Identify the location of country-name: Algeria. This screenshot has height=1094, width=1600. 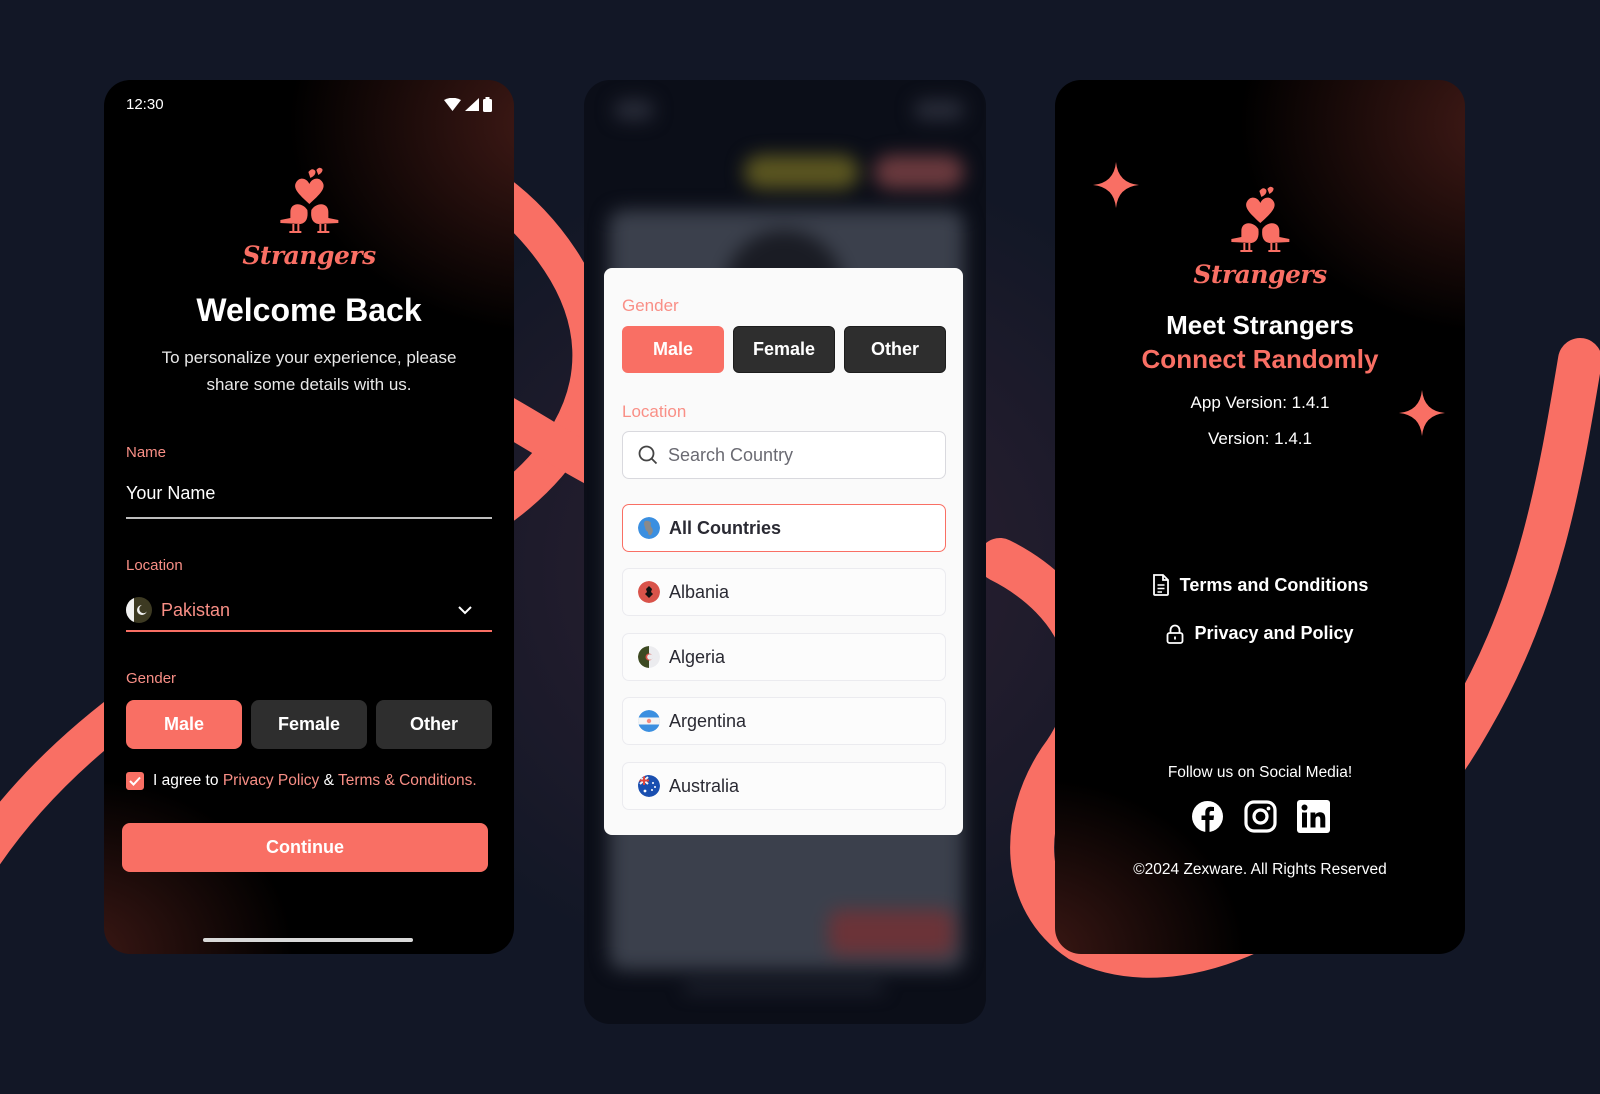
(697, 656).